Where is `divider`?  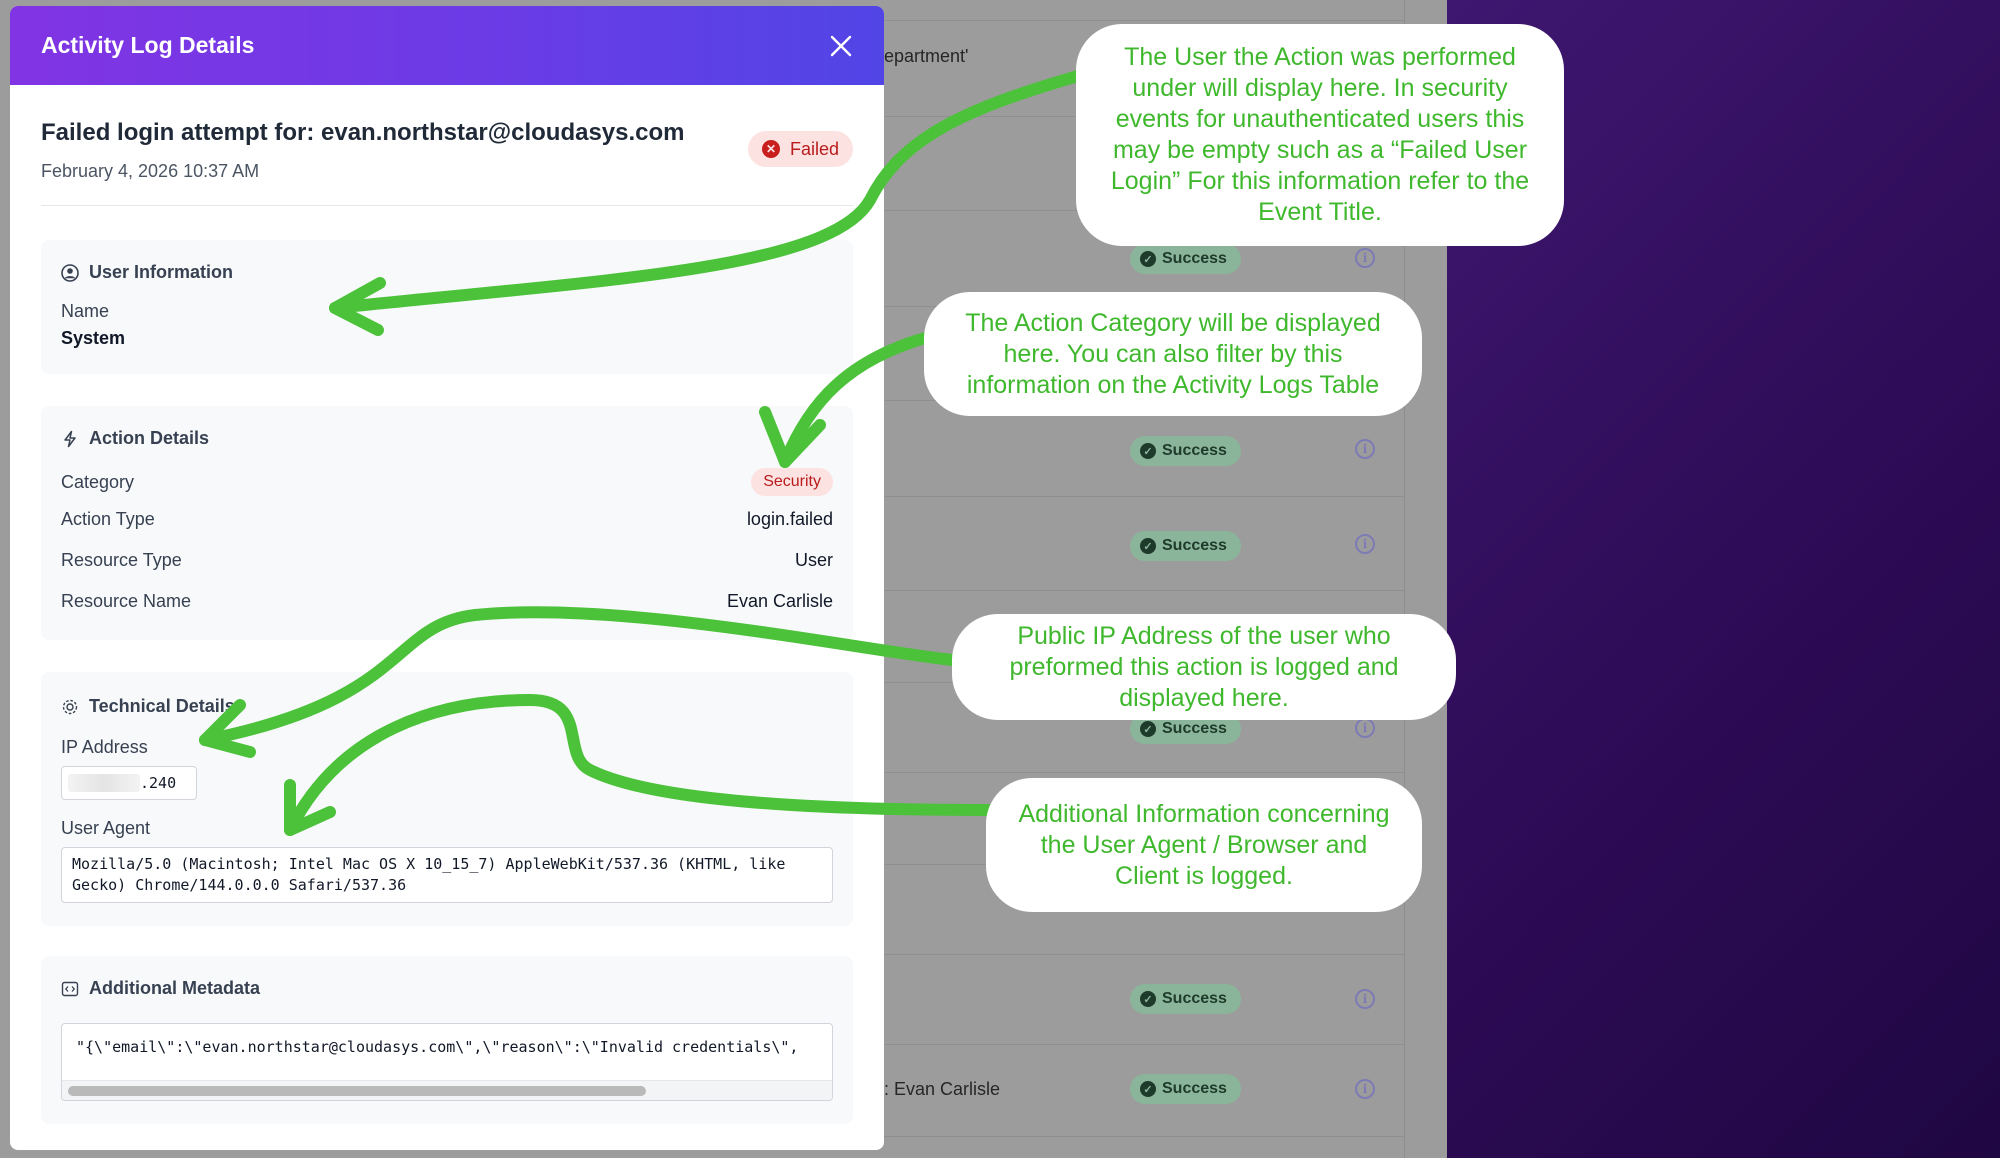 divider is located at coordinates (447, 205).